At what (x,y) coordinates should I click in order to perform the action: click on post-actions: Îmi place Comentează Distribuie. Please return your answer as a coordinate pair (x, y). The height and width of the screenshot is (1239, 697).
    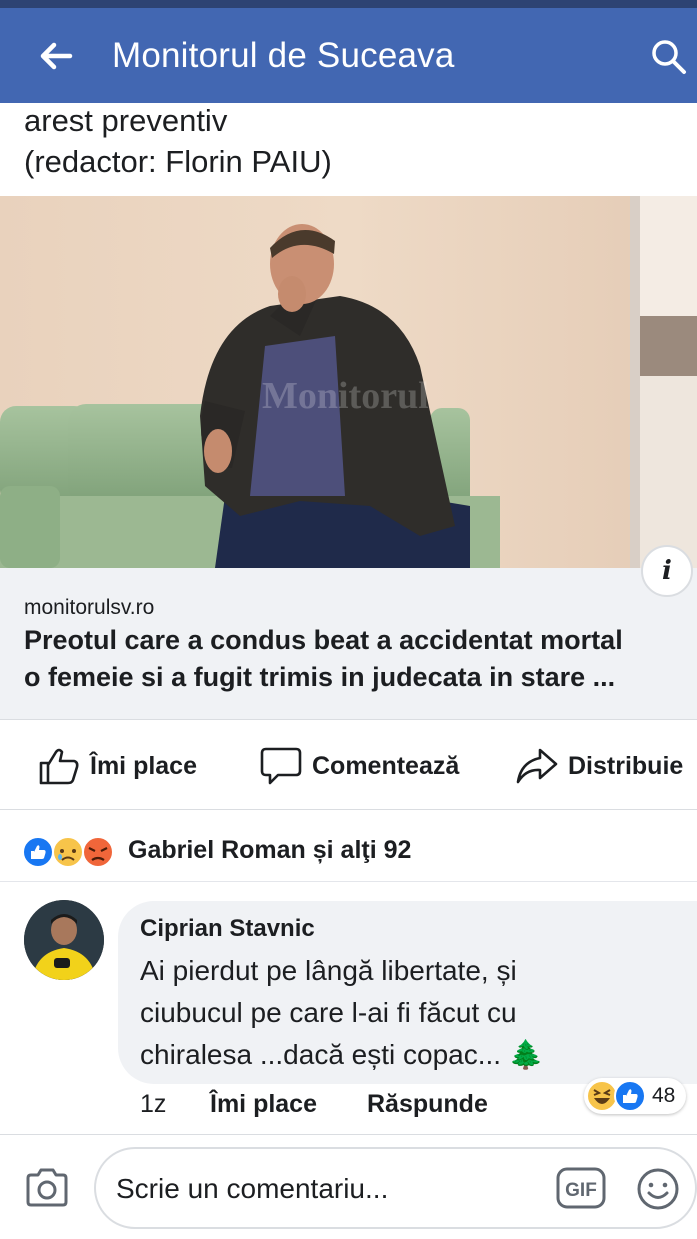
    Looking at the image, I should click on (348, 766).